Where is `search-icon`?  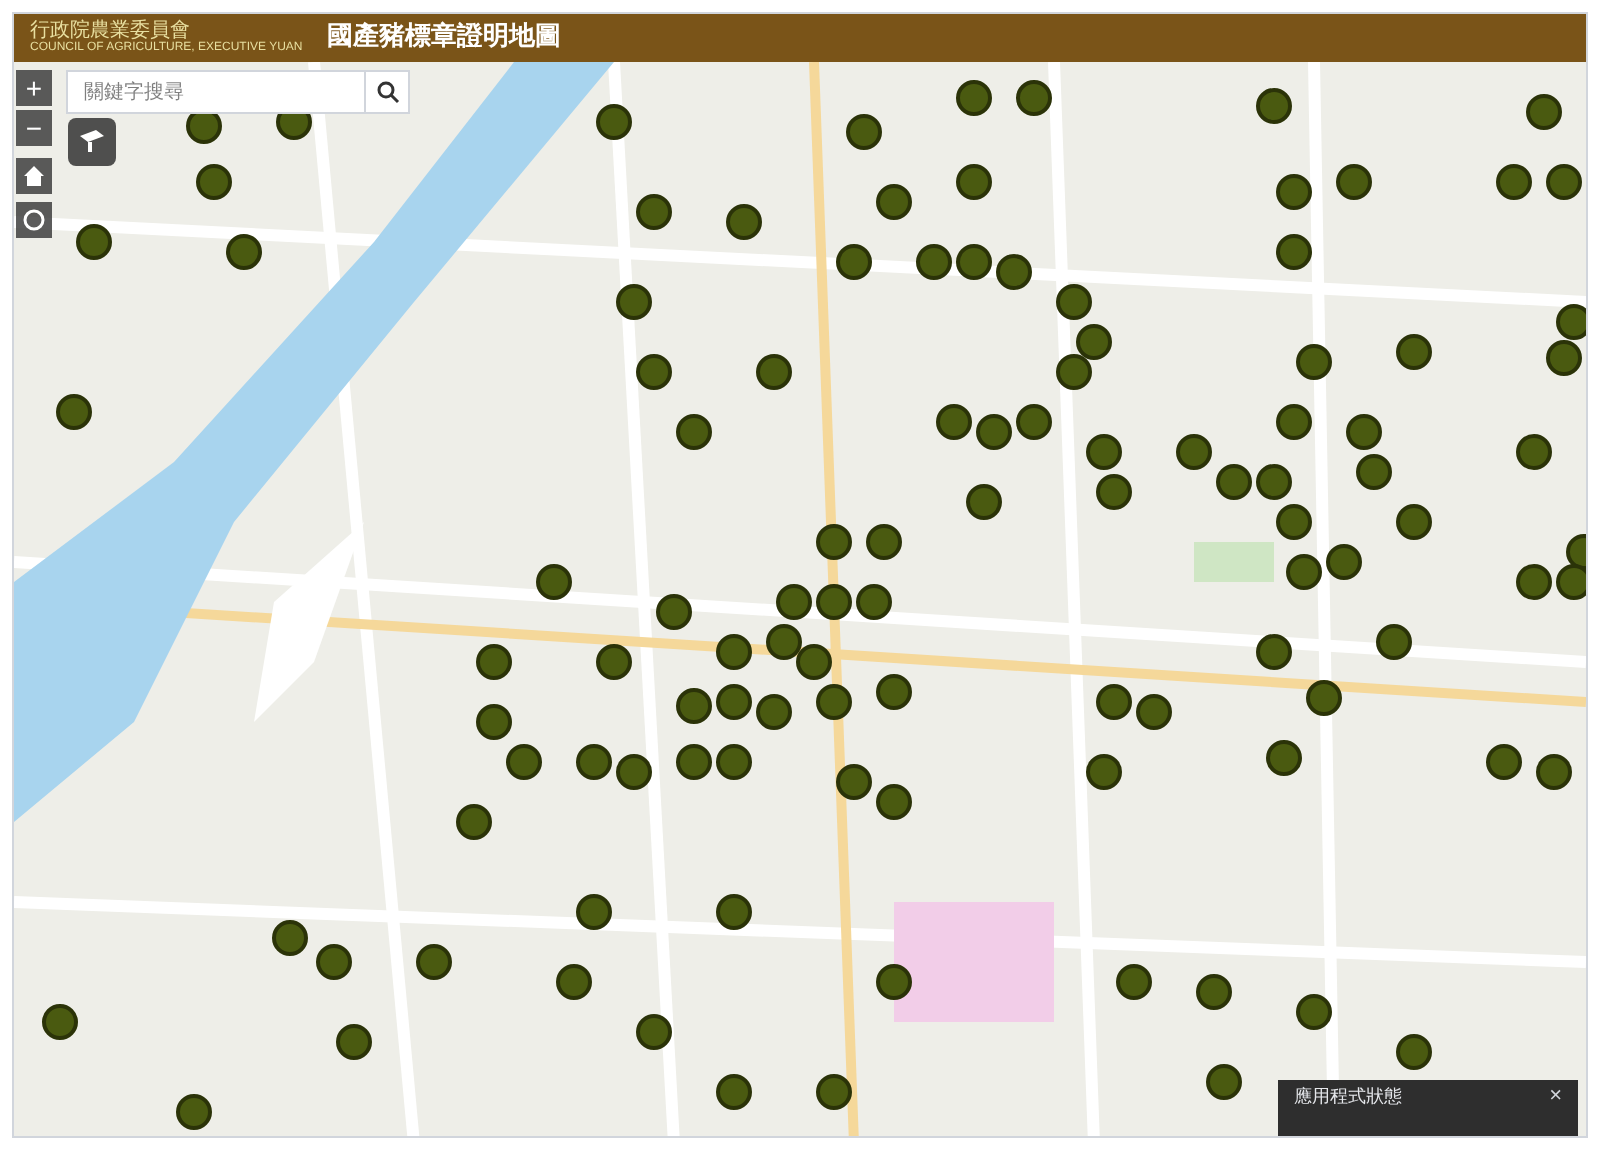
search-icon is located at coordinates (387, 92).